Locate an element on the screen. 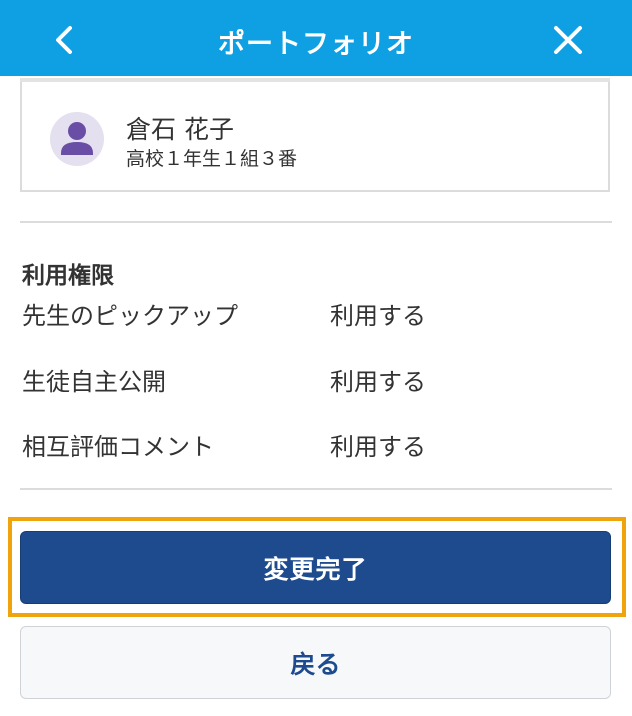  page-title: ポートフォリオ is located at coordinates (316, 44).